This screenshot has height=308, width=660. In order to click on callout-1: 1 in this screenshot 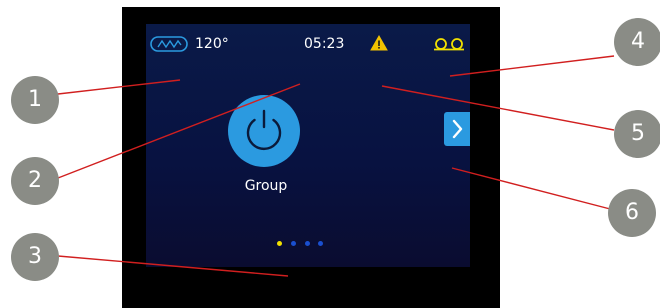, I will do `click(35, 100)`.